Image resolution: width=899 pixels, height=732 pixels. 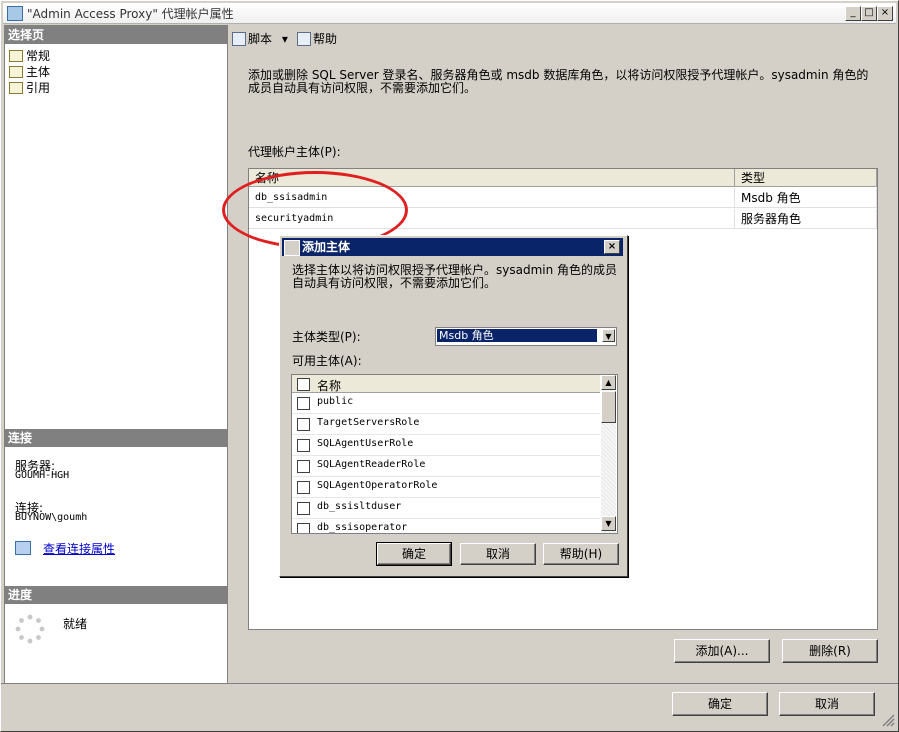 I want to click on nav-item-references: 引用, so click(x=29, y=88).